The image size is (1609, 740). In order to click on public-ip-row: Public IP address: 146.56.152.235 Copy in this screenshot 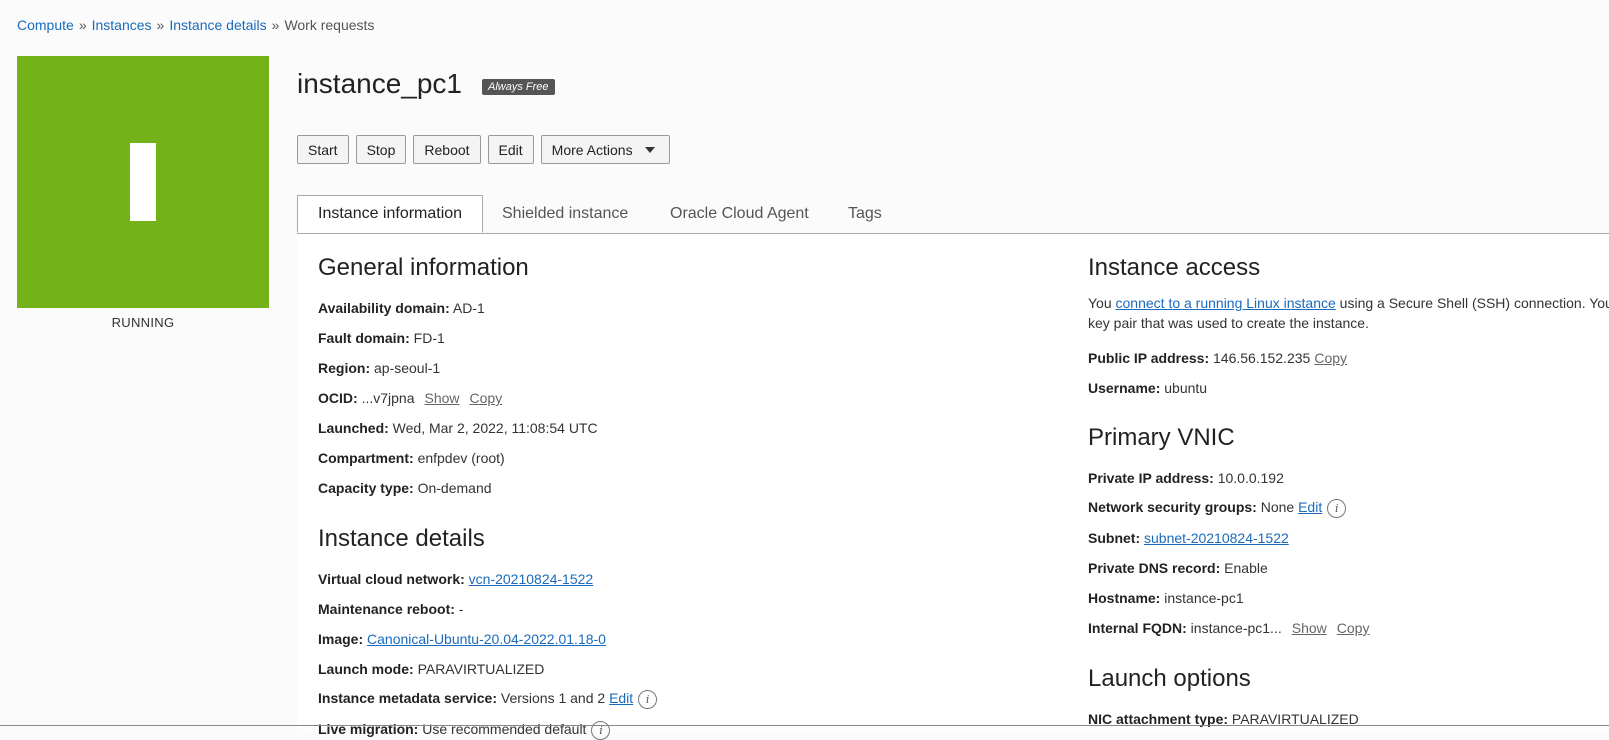, I will do `click(1217, 358)`.